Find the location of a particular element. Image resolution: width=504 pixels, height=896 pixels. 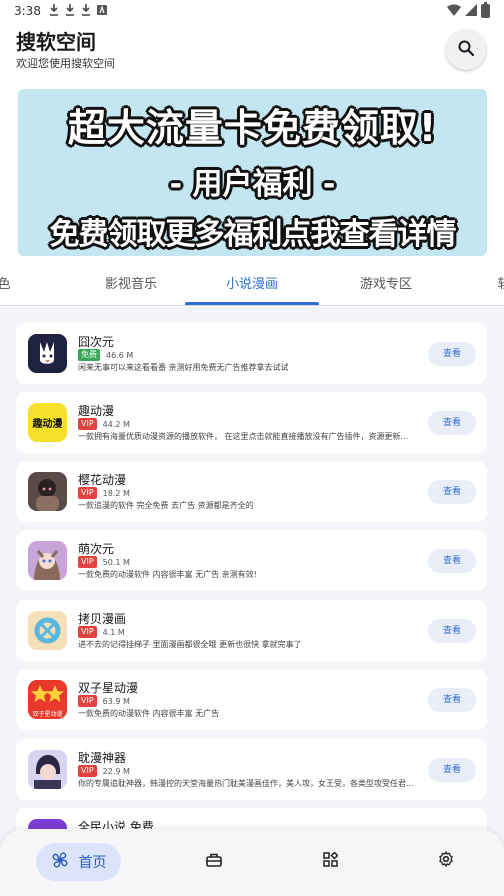

app-size: 46.6 M is located at coordinates (120, 355).